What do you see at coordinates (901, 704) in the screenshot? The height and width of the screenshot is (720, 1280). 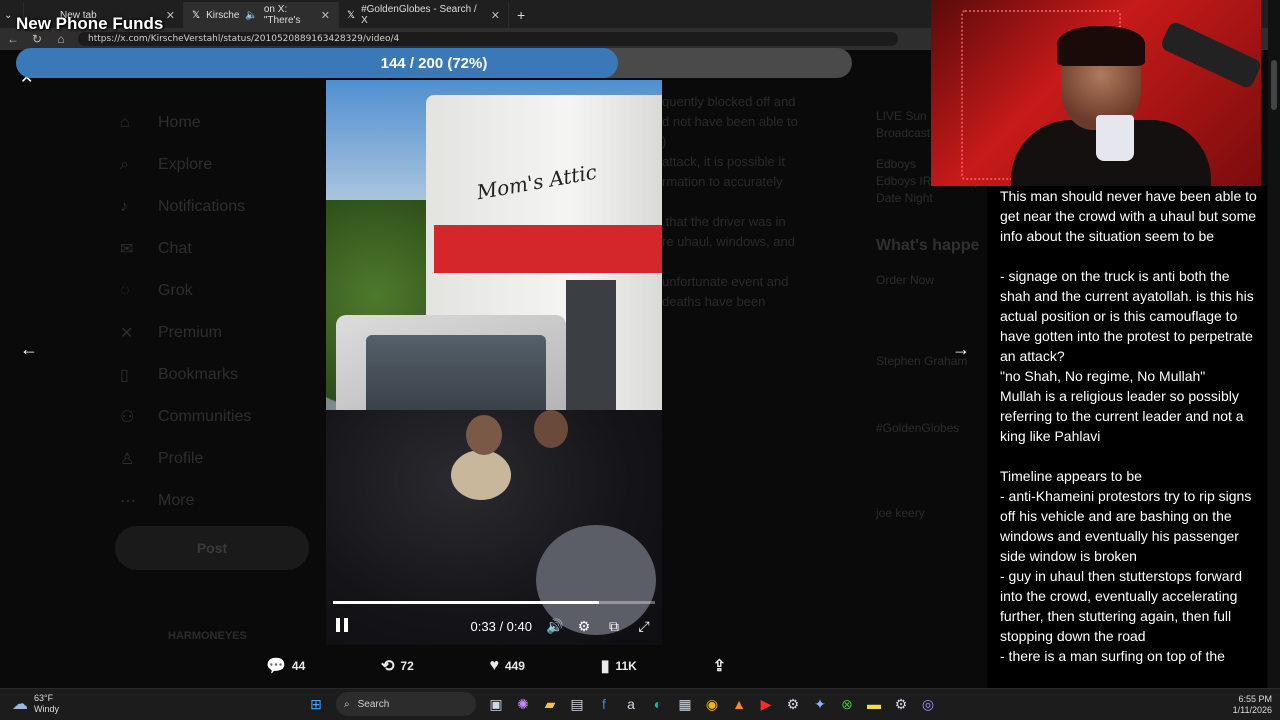 I see `app-icon: ⚙` at bounding box center [901, 704].